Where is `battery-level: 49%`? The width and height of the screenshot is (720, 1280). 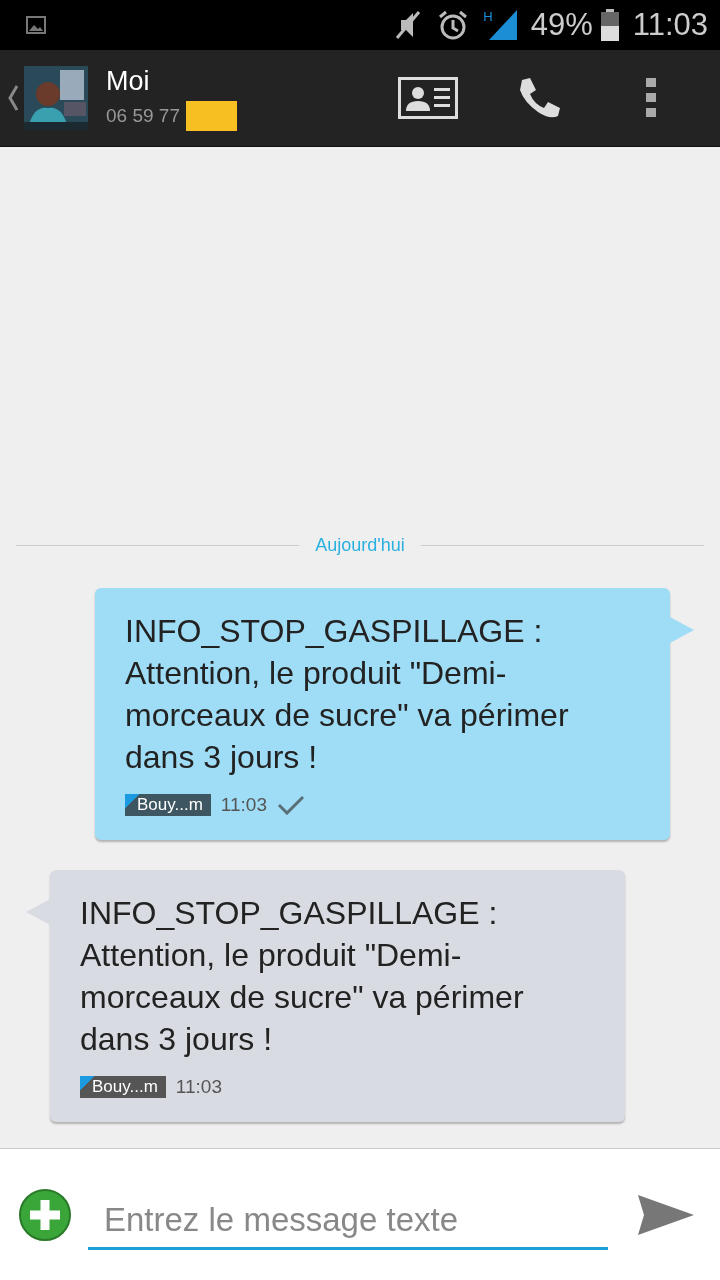
battery-level: 49% is located at coordinates (561, 25).